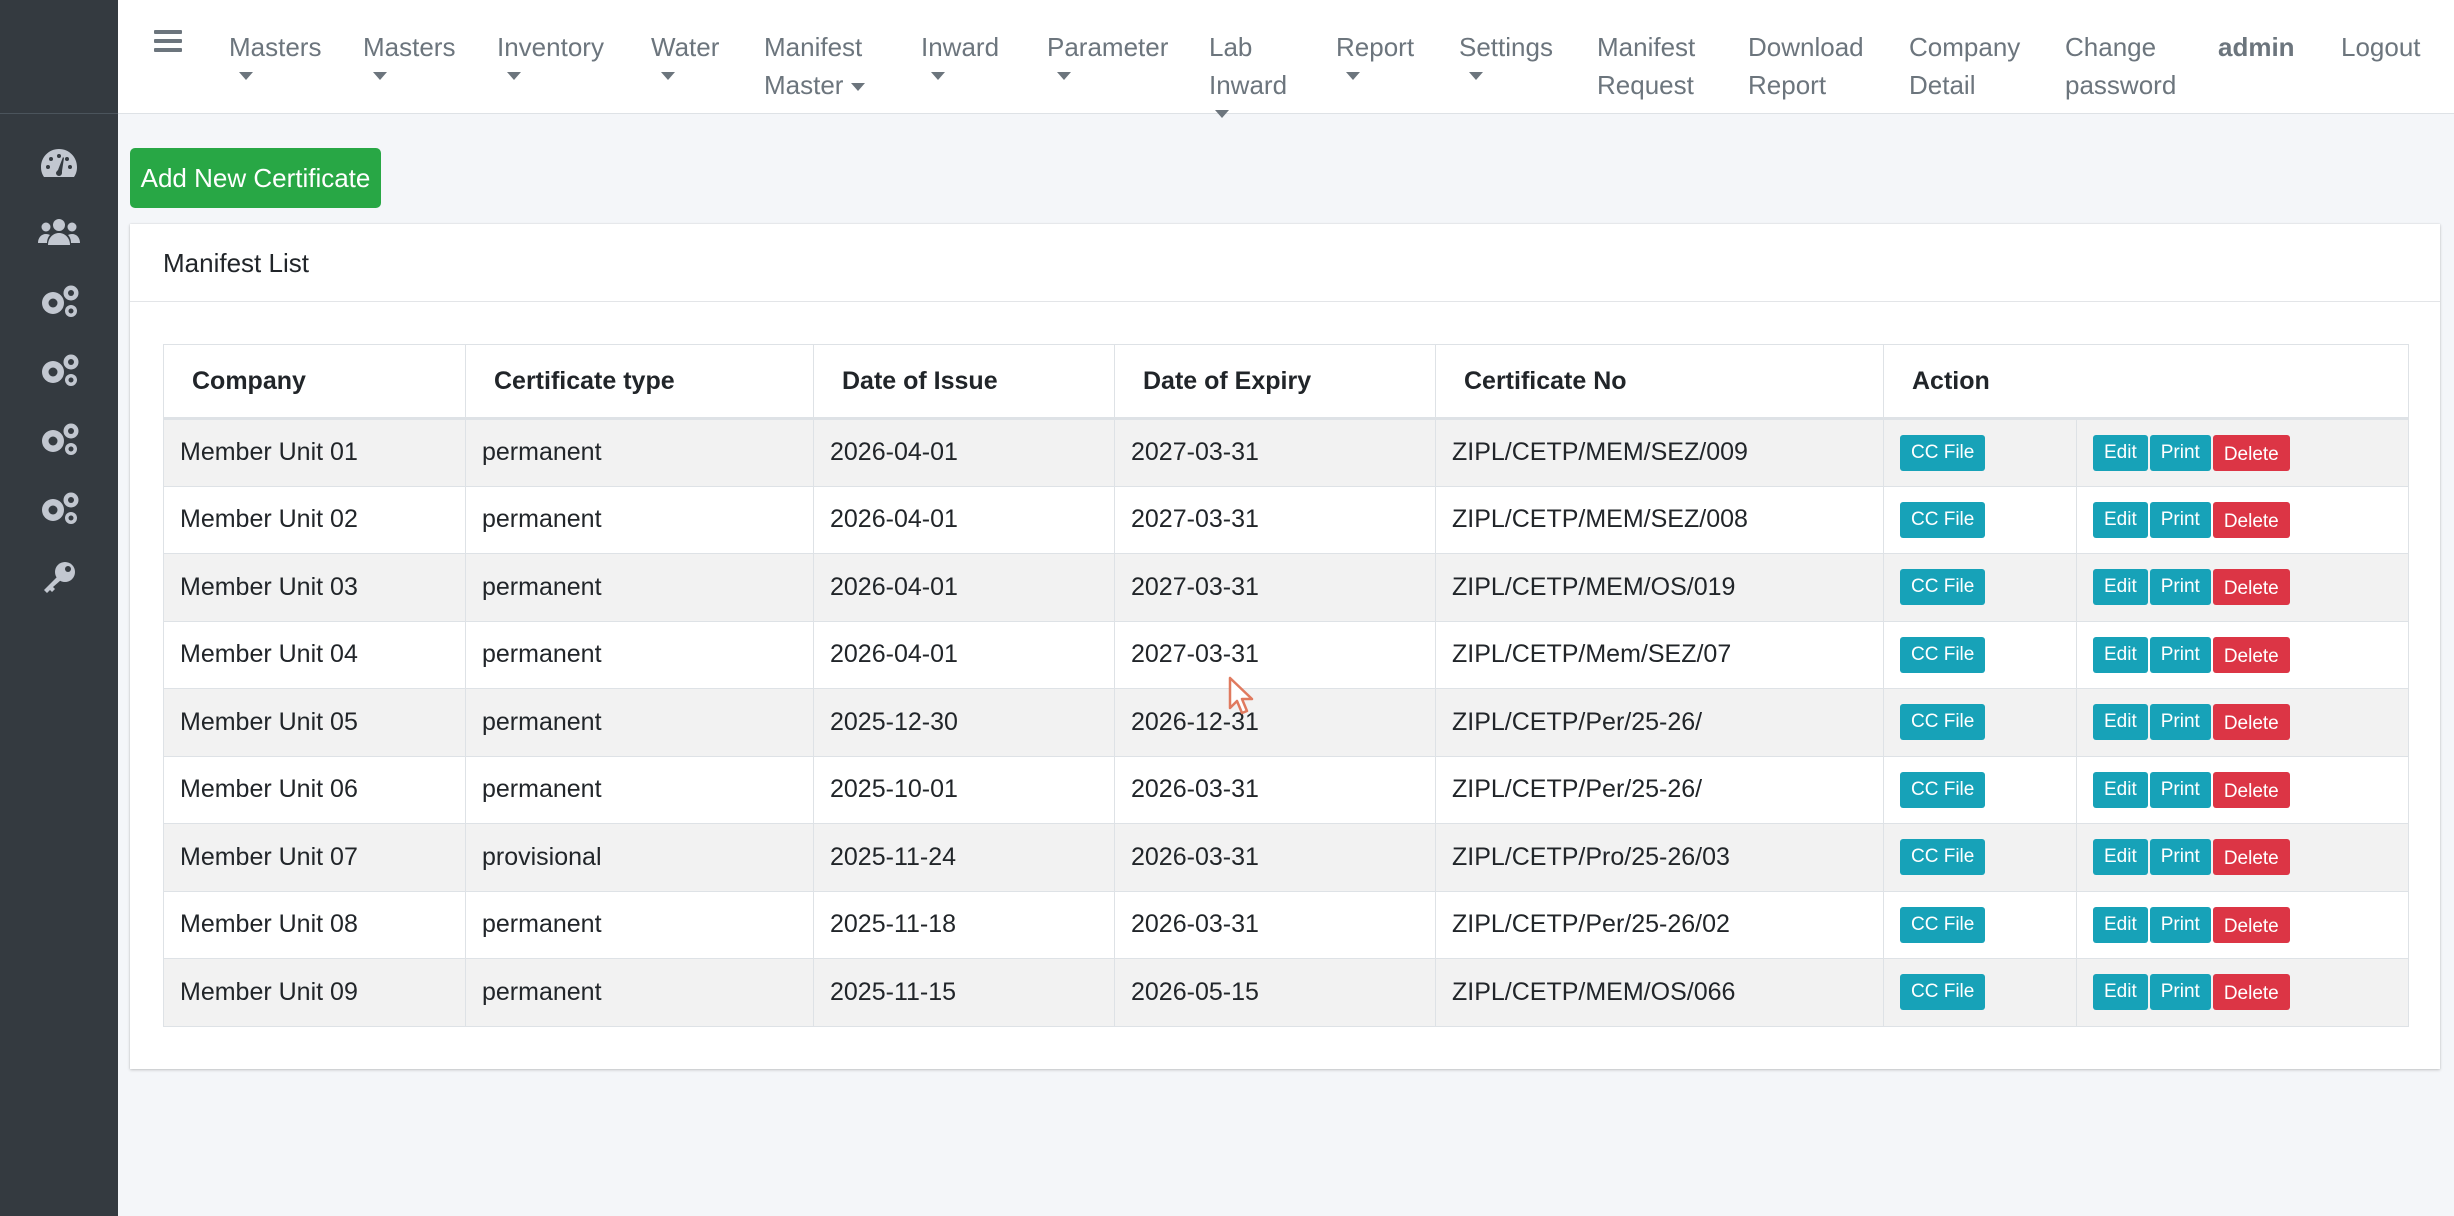 This screenshot has width=2454, height=1216. I want to click on nav-label: Water, so click(685, 47).